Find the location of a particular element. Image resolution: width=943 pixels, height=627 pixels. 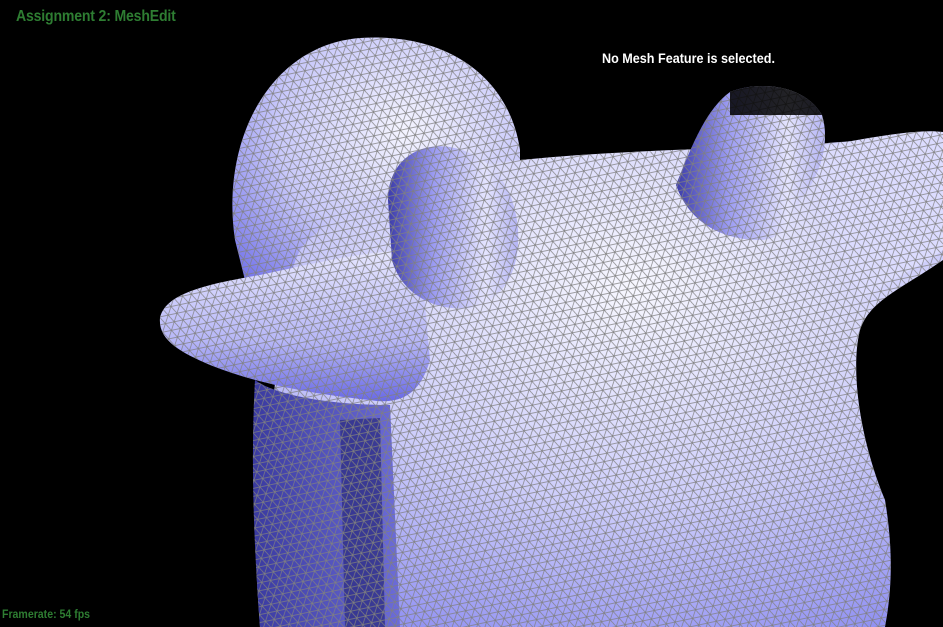

mesh-wing-shadow is located at coordinates (326, 503).